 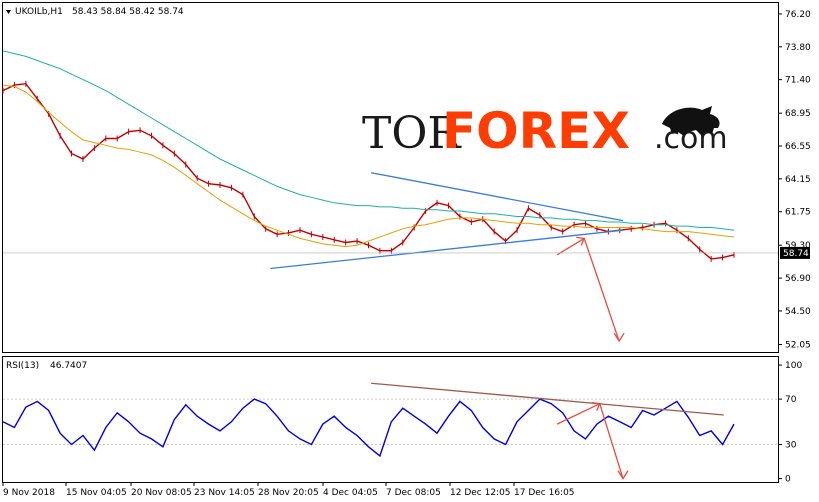 I want to click on x-tick-label: 23 Nov 14:05, so click(x=224, y=493).